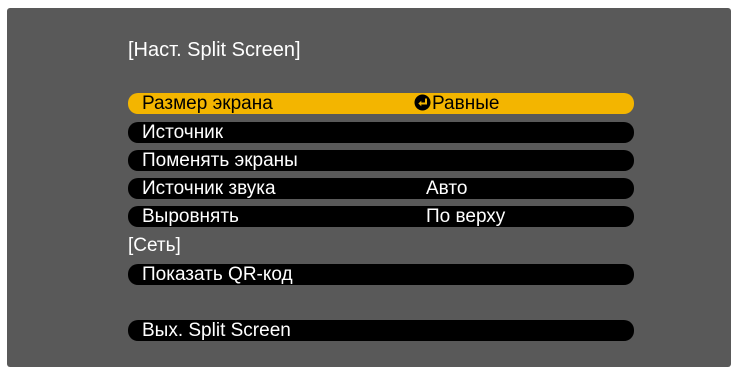 This screenshot has width=733, height=369. Describe the element at coordinates (381, 103) in the screenshot. I see `menu-item-screen-size: Размер экрана Равные` at that location.